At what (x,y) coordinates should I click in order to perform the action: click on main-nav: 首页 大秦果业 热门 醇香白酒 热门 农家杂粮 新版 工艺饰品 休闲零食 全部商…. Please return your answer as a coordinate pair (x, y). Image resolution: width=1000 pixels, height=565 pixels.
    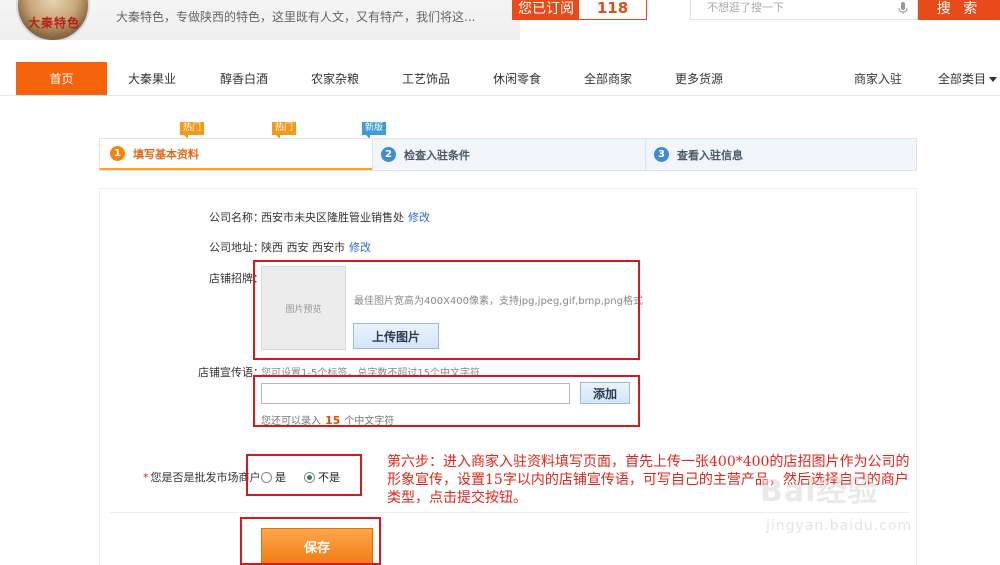
    Looking at the image, I should click on (500, 100).